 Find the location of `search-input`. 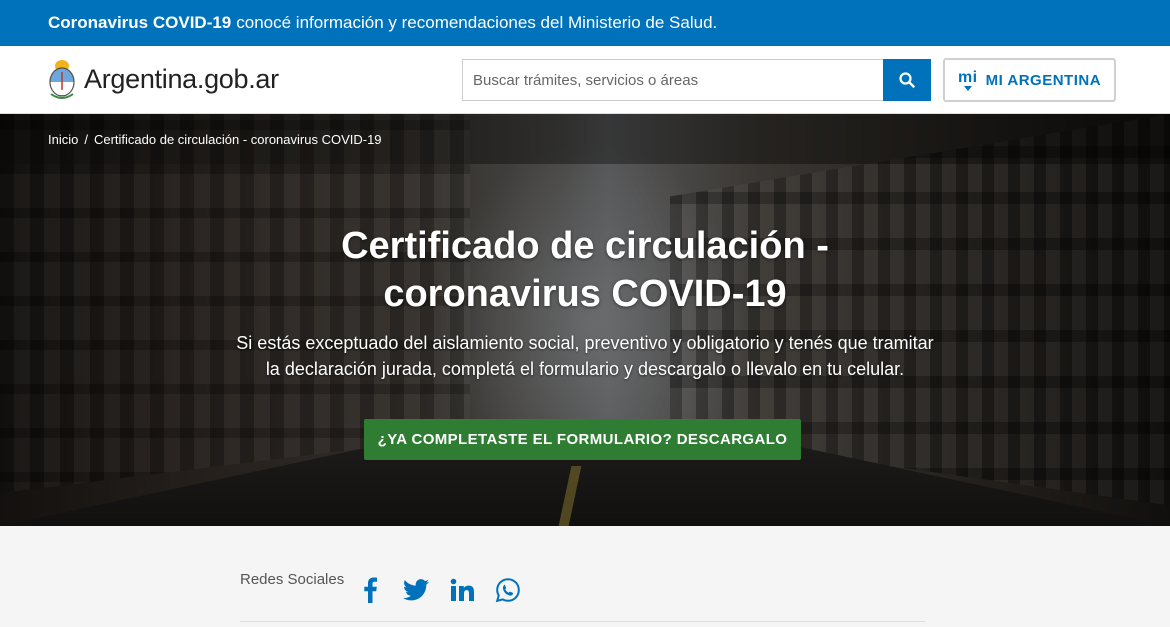

search-input is located at coordinates (672, 80).